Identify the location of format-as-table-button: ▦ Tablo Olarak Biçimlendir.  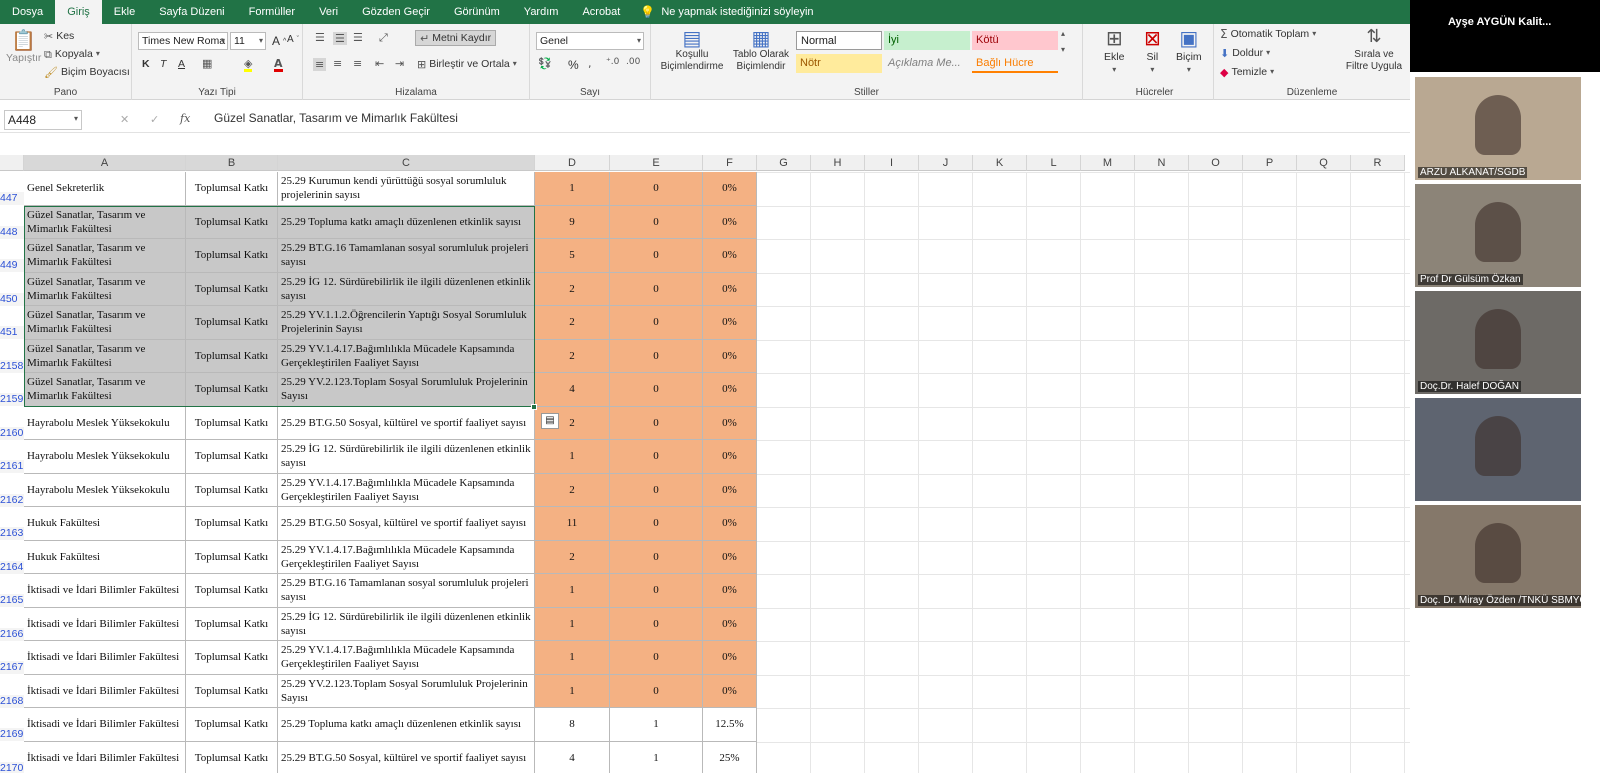
(761, 50).